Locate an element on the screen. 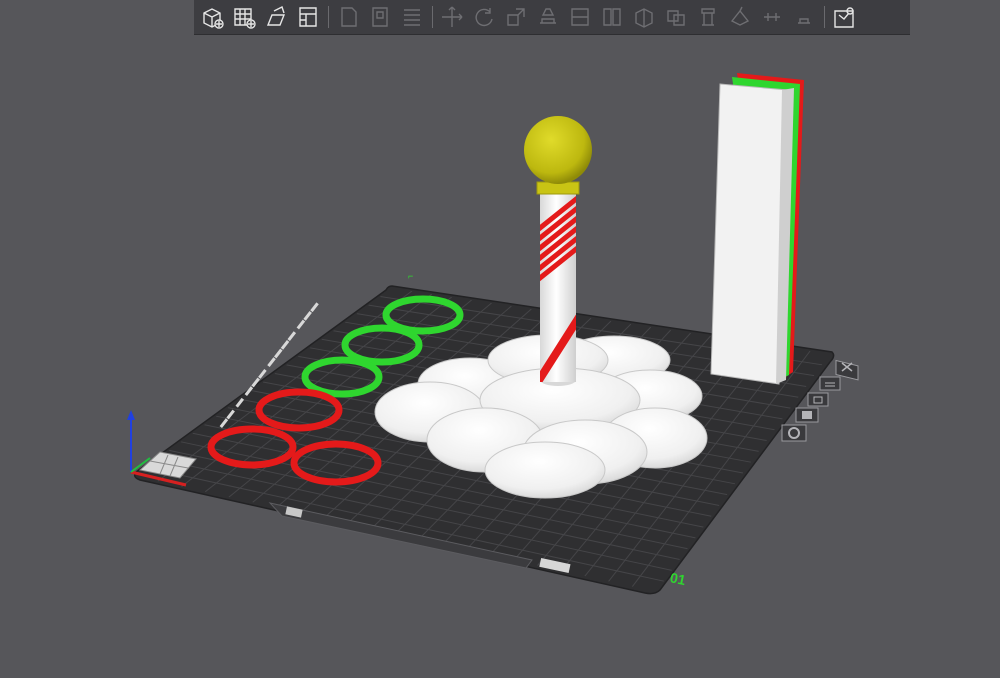  orient-icon is located at coordinates (807, 415).